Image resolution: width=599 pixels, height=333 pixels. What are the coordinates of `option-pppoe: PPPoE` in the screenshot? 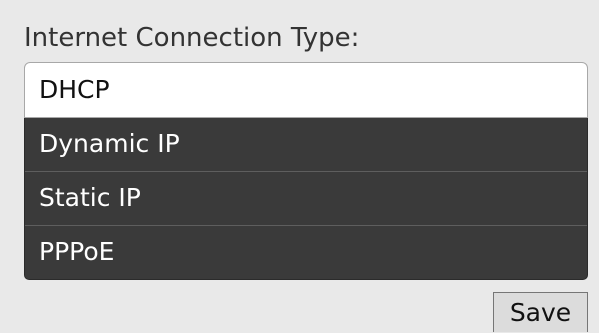 It's located at (306, 252).